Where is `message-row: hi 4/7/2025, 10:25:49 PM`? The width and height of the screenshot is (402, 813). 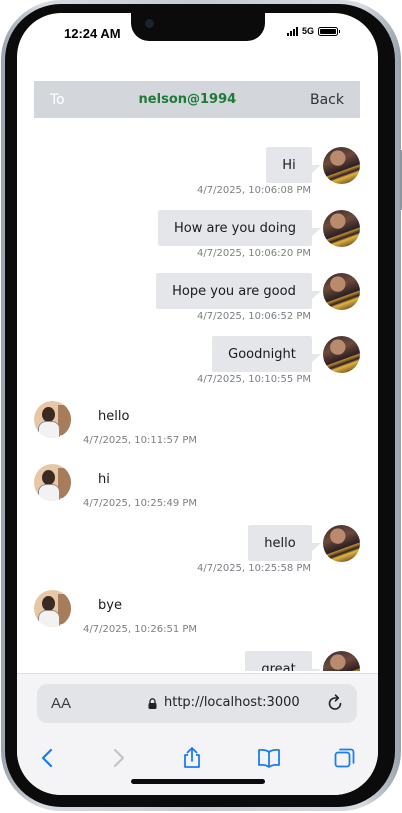
message-row: hi 4/7/2025, 10:25:49 PM is located at coordinates (197, 483).